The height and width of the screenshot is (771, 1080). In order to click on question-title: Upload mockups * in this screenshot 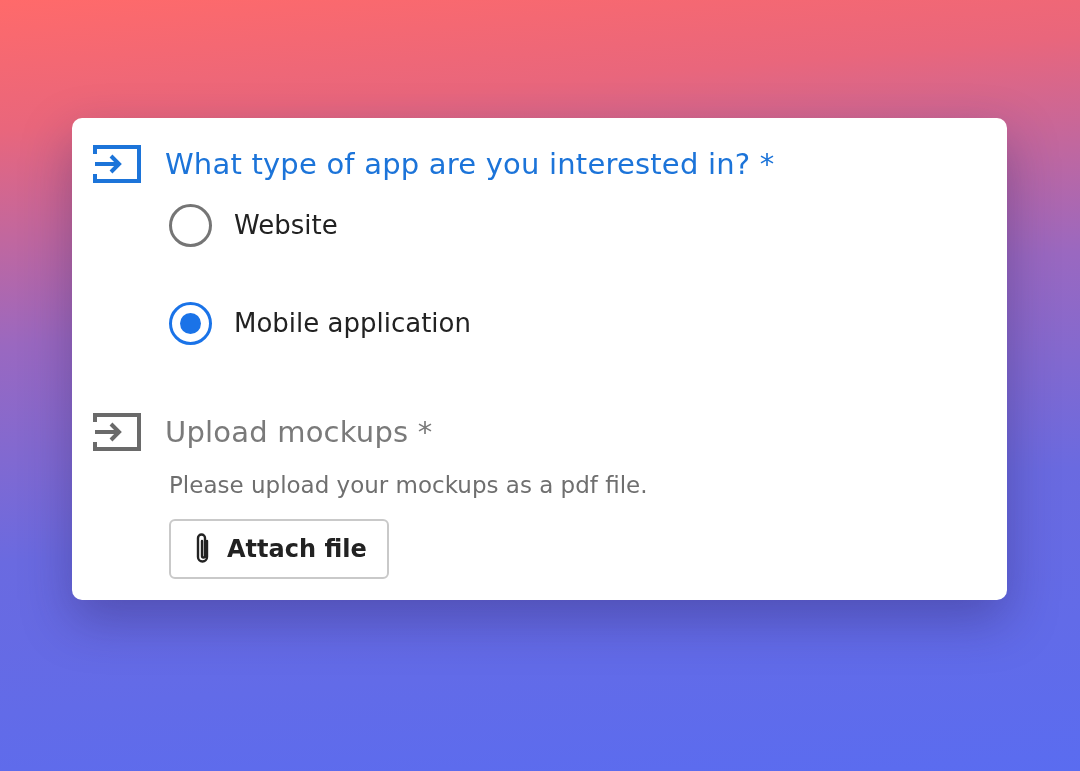, I will do `click(299, 432)`.